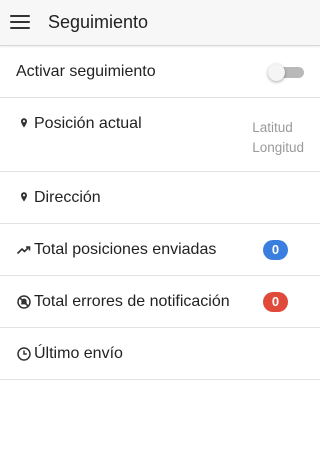  I want to click on sent-positions-row: Total posiciones enviadas 0, so click(160, 250).